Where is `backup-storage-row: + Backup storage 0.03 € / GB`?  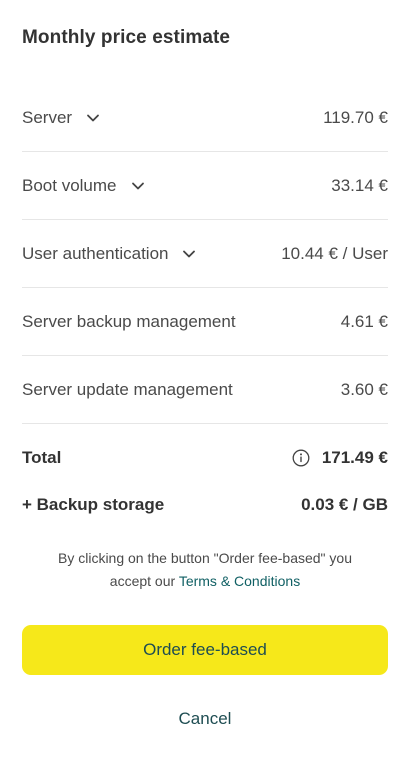
backup-storage-row: + Backup storage 0.03 € / GB is located at coordinates (205, 505).